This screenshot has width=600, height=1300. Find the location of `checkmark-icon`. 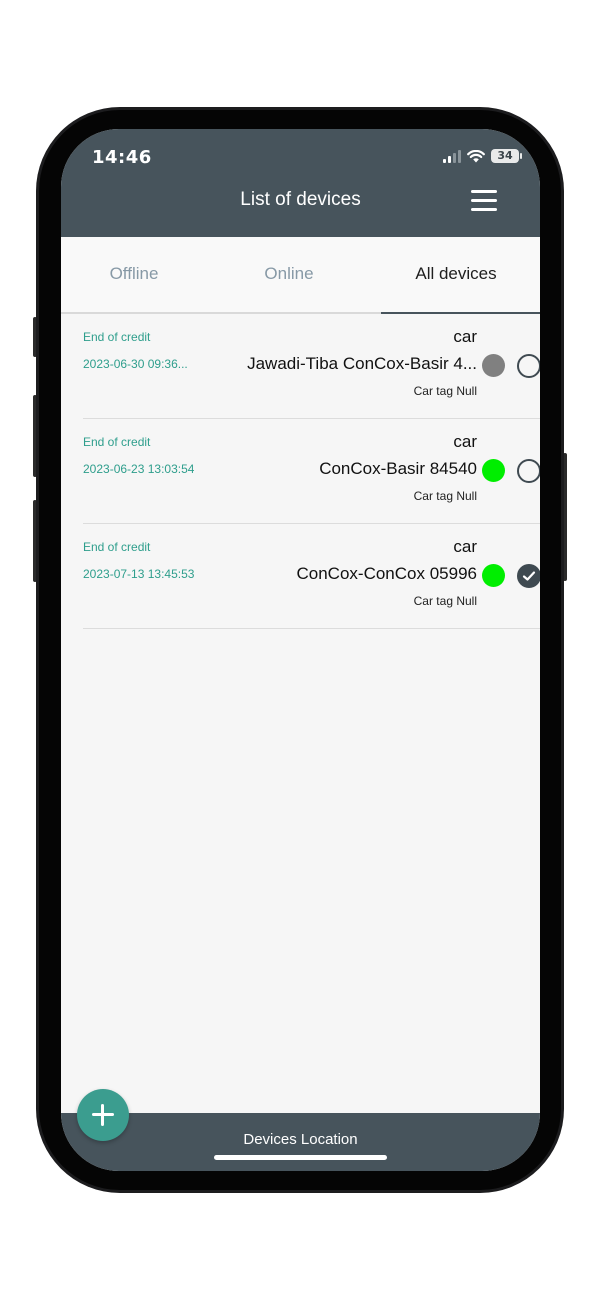

checkmark-icon is located at coordinates (529, 576).